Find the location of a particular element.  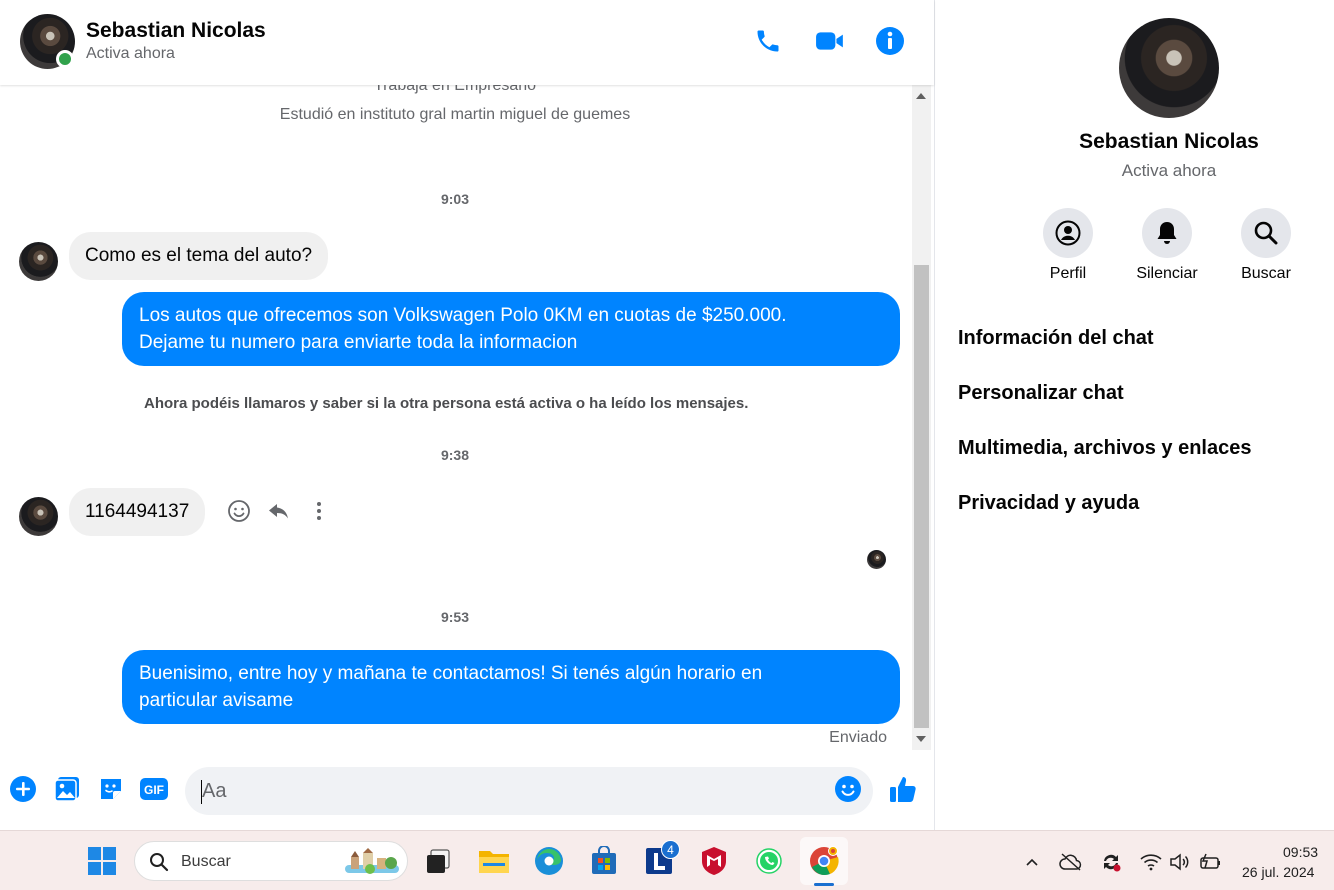

phone-icon is located at coordinates (768, 41).